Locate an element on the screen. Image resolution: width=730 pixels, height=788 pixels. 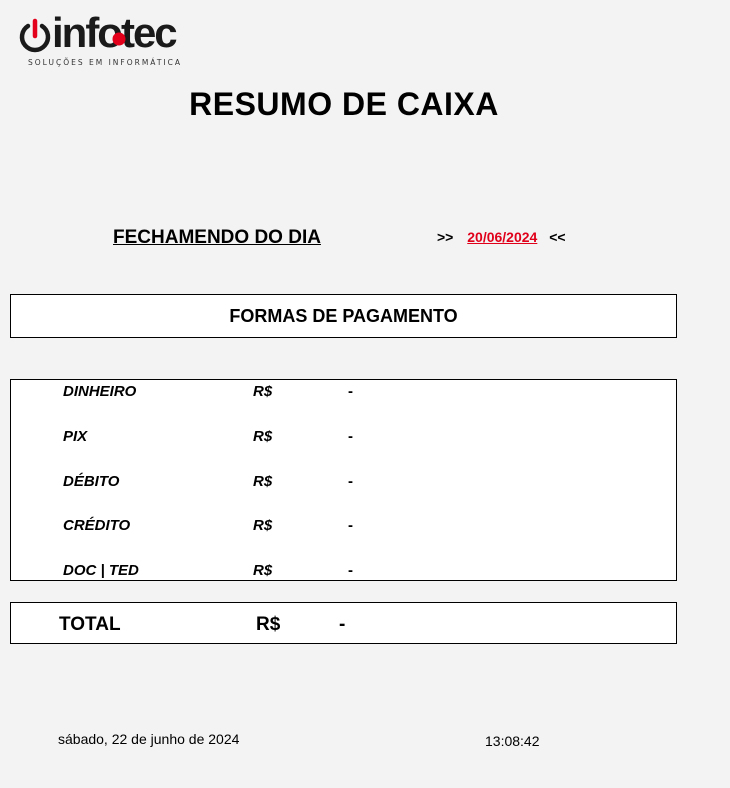
logo-tagline: SOLUÇÕES EM INFORMÁTICA is located at coordinates (105, 62).